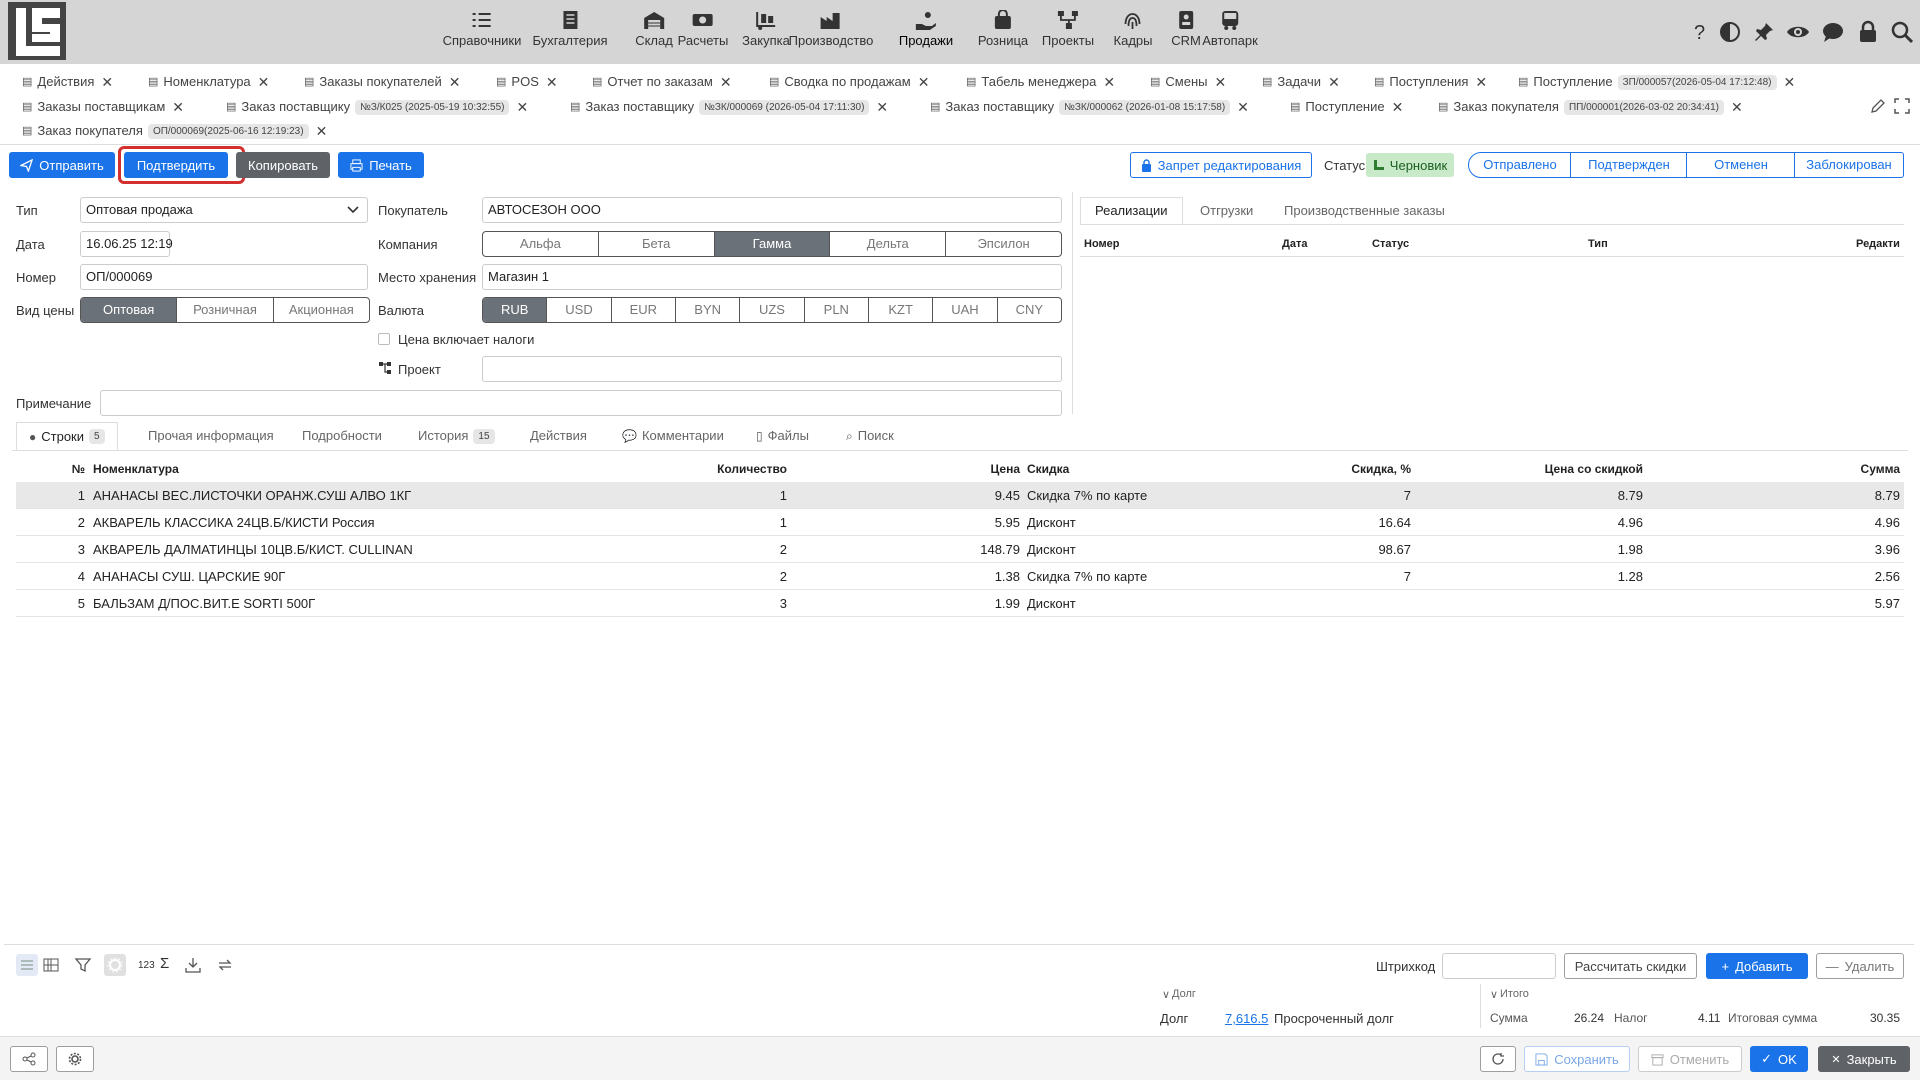  Describe the element at coordinates (570, 27) in the screenshot. I see `nav-ledger: Бухгалтерия` at that location.